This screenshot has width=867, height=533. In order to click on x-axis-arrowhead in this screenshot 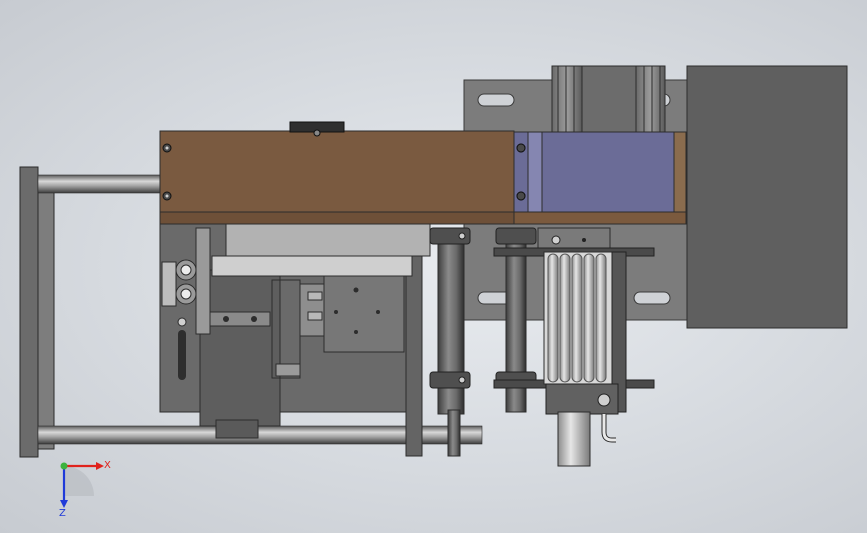, I will do `click(100, 466)`.